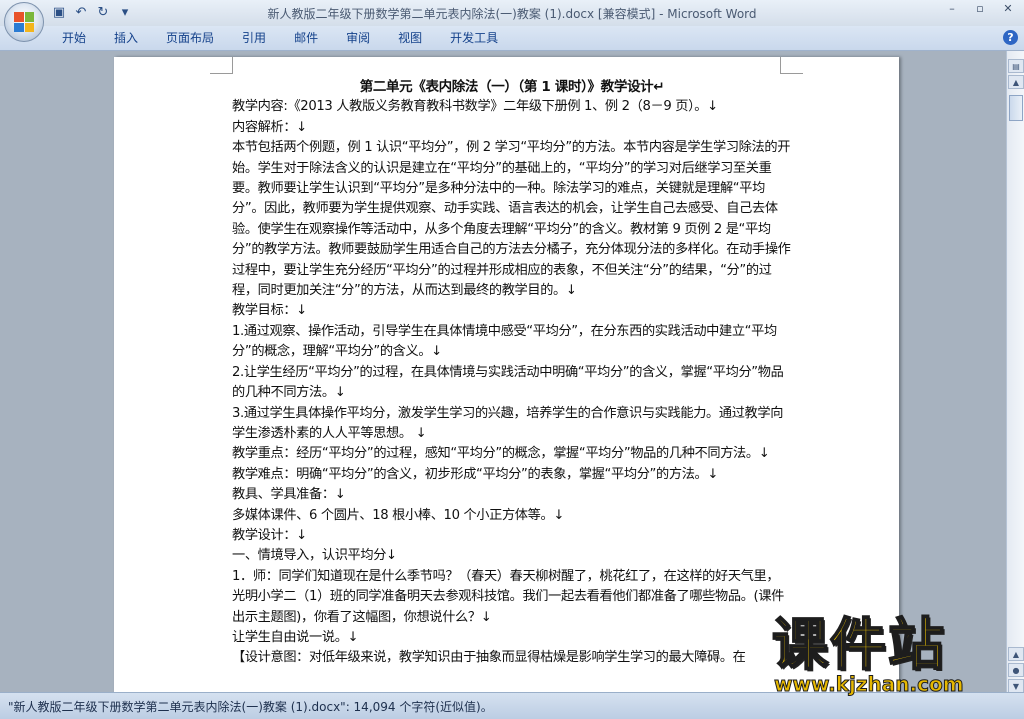  I want to click on watermark-url: www.kjzhan.com, so click(869, 684).